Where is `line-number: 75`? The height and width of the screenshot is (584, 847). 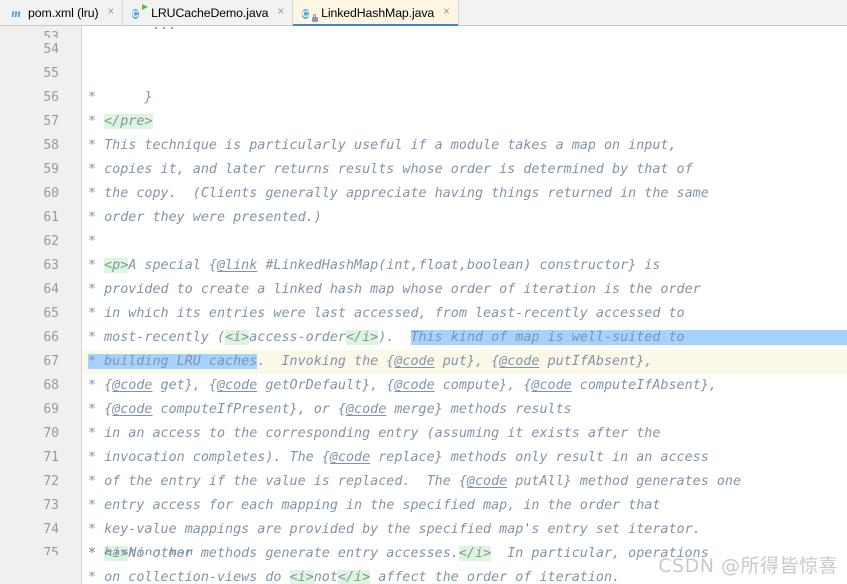 line-number: 75 is located at coordinates (51, 550).